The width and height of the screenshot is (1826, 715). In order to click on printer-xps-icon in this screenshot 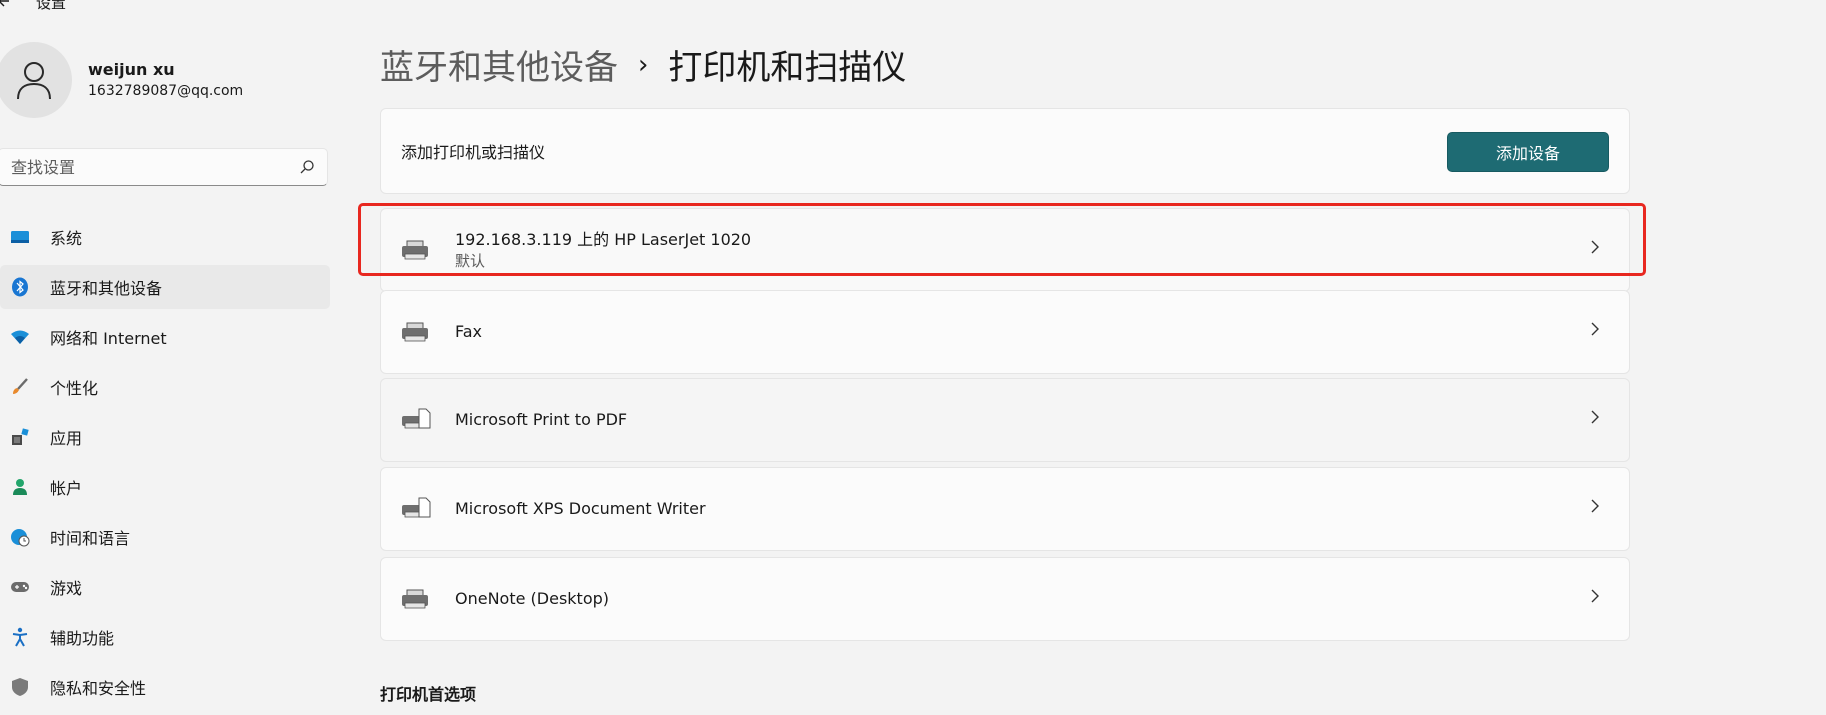, I will do `click(416, 509)`.